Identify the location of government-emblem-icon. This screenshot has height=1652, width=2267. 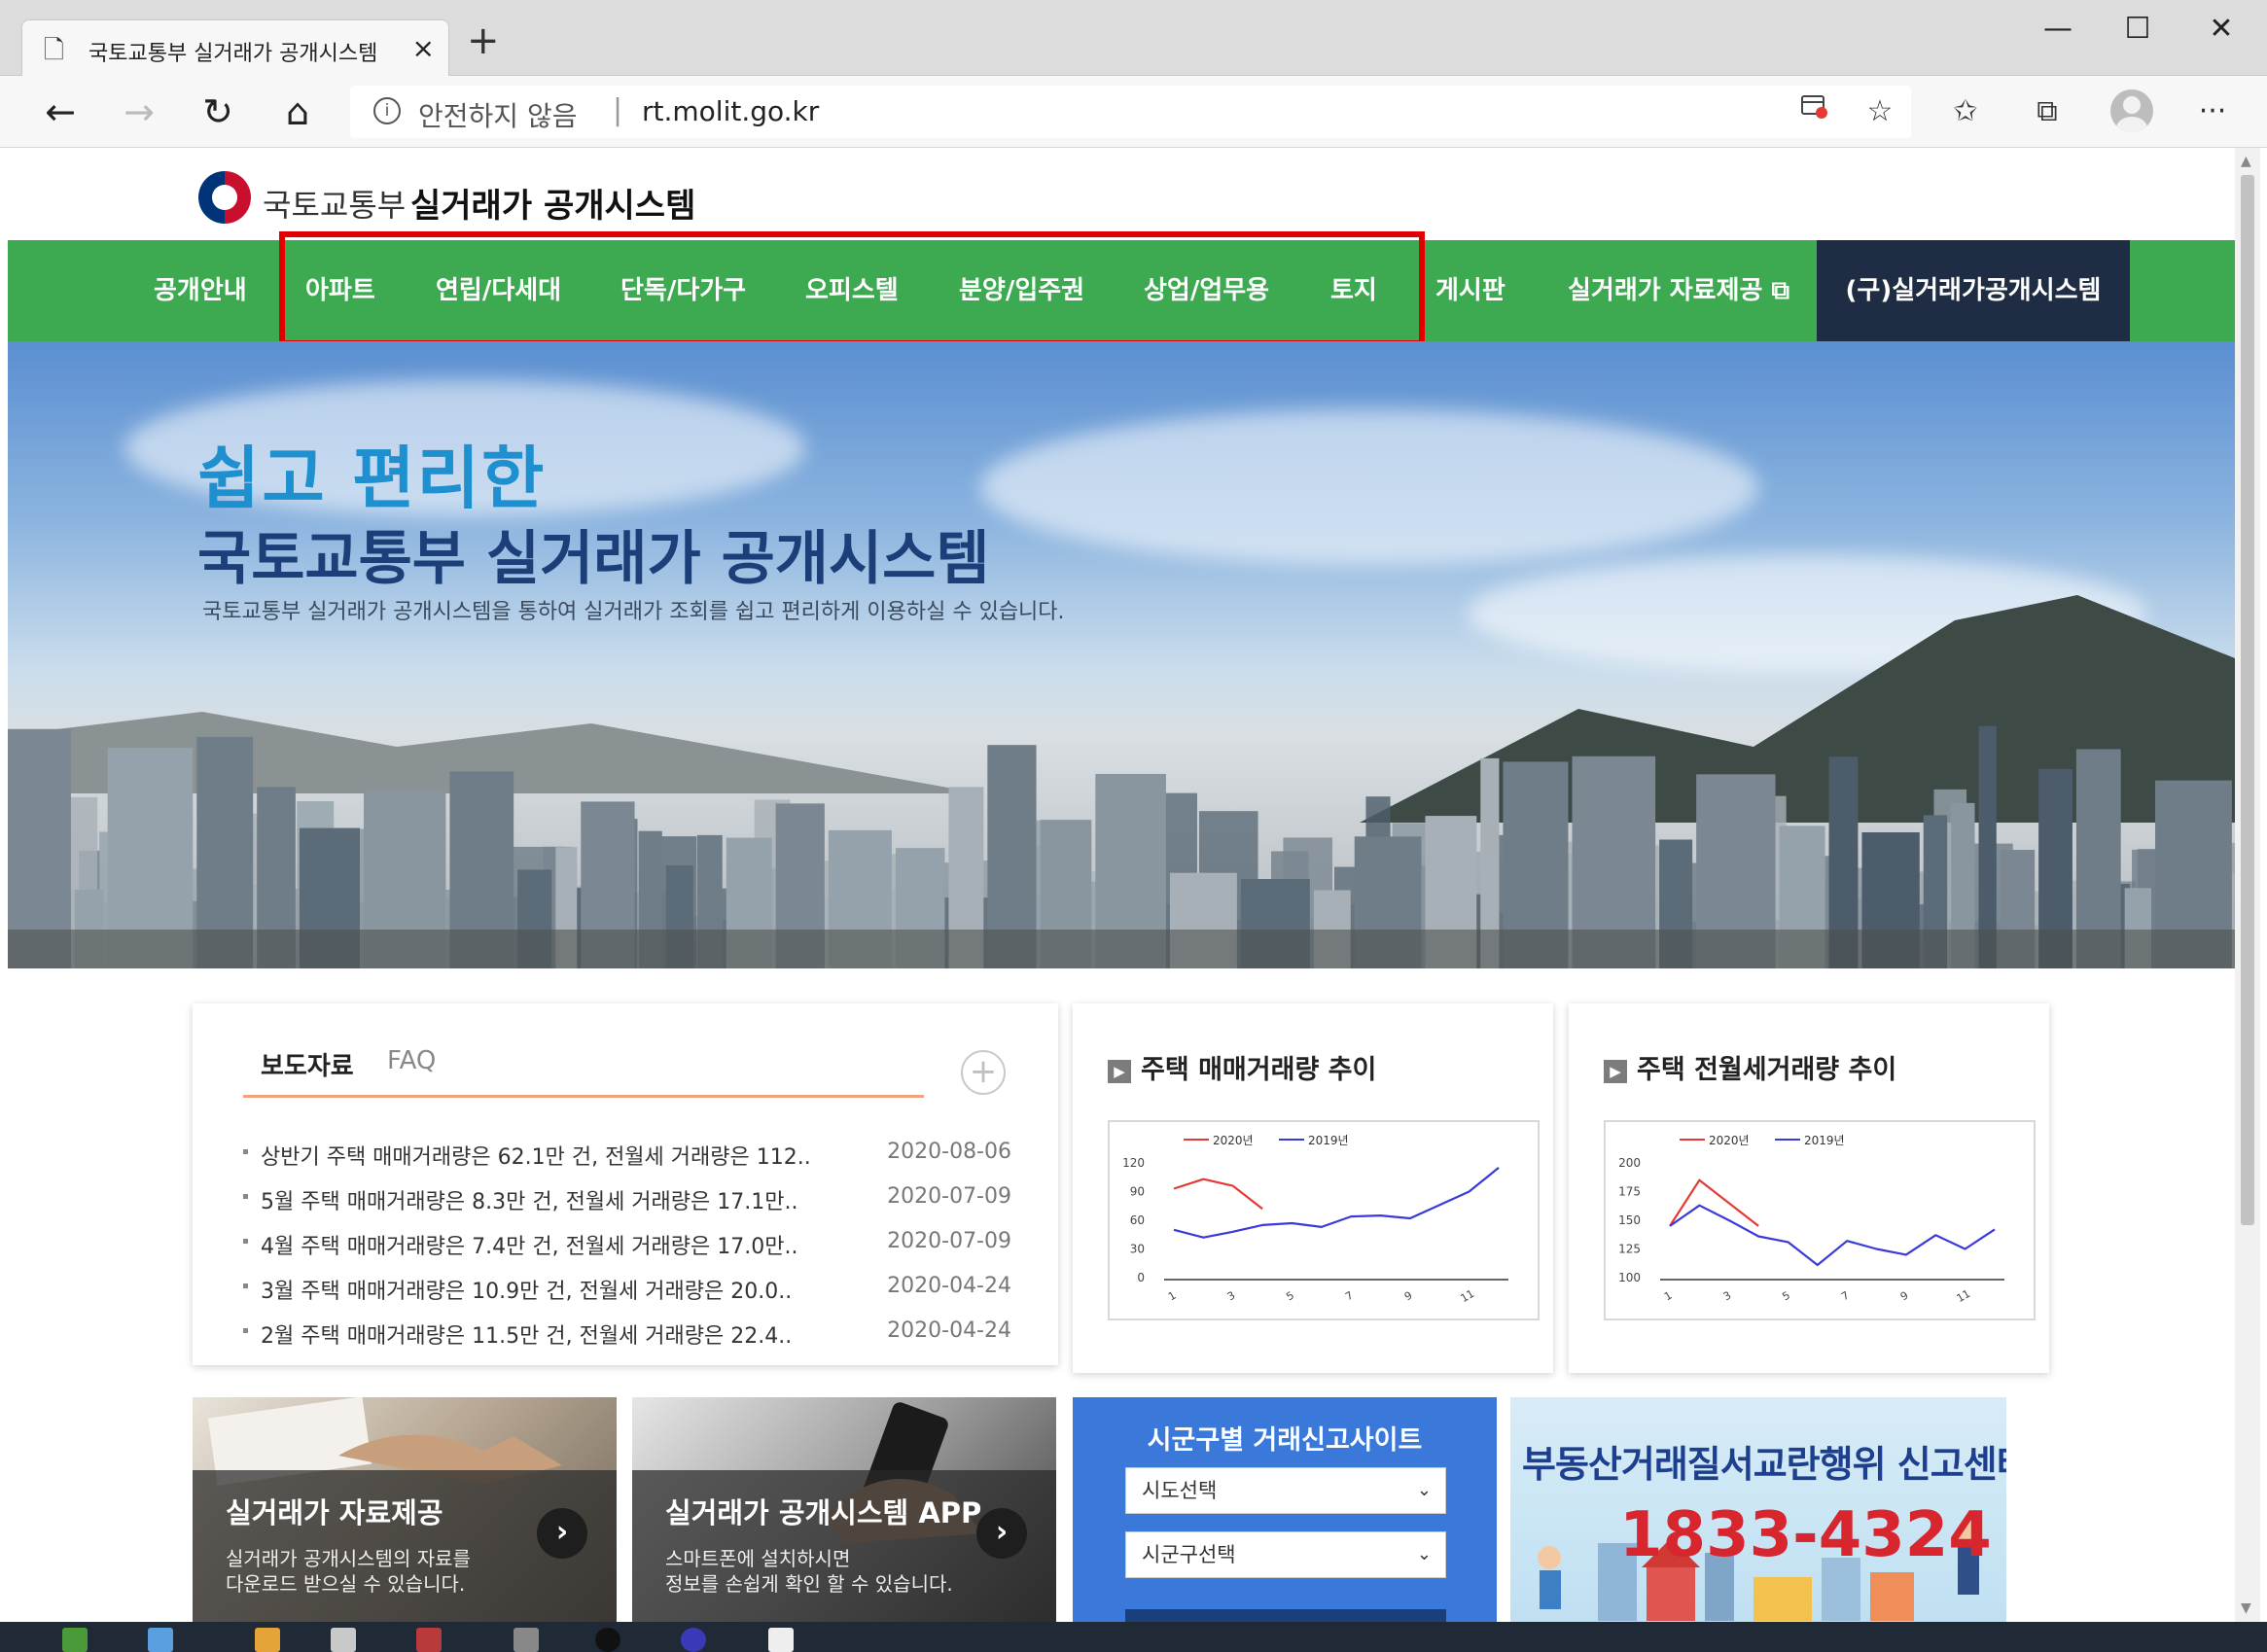
(224, 197).